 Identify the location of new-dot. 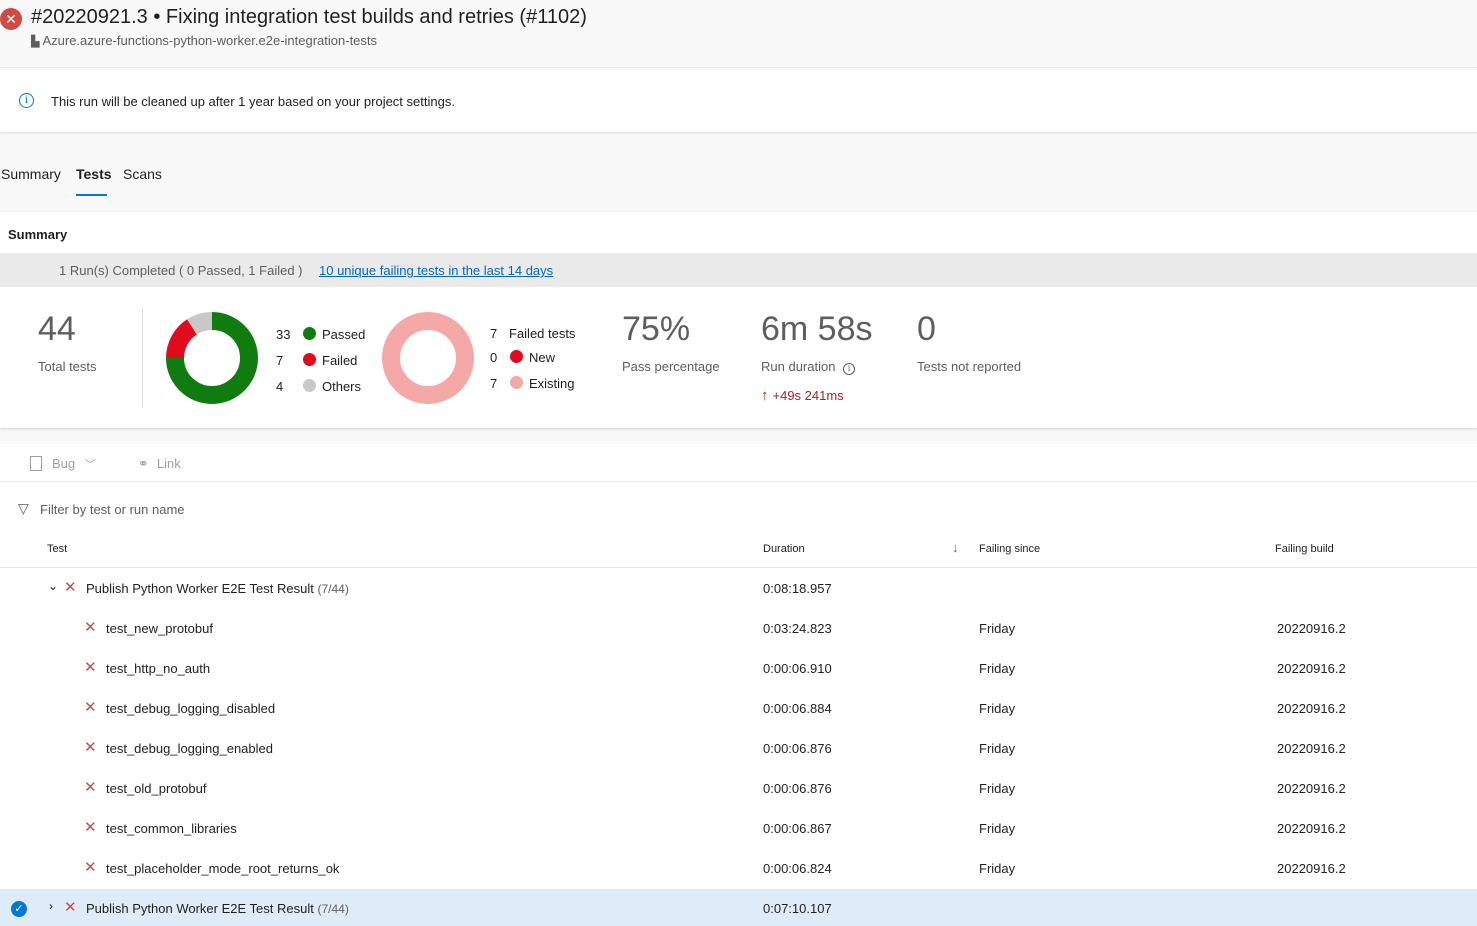
(516, 356).